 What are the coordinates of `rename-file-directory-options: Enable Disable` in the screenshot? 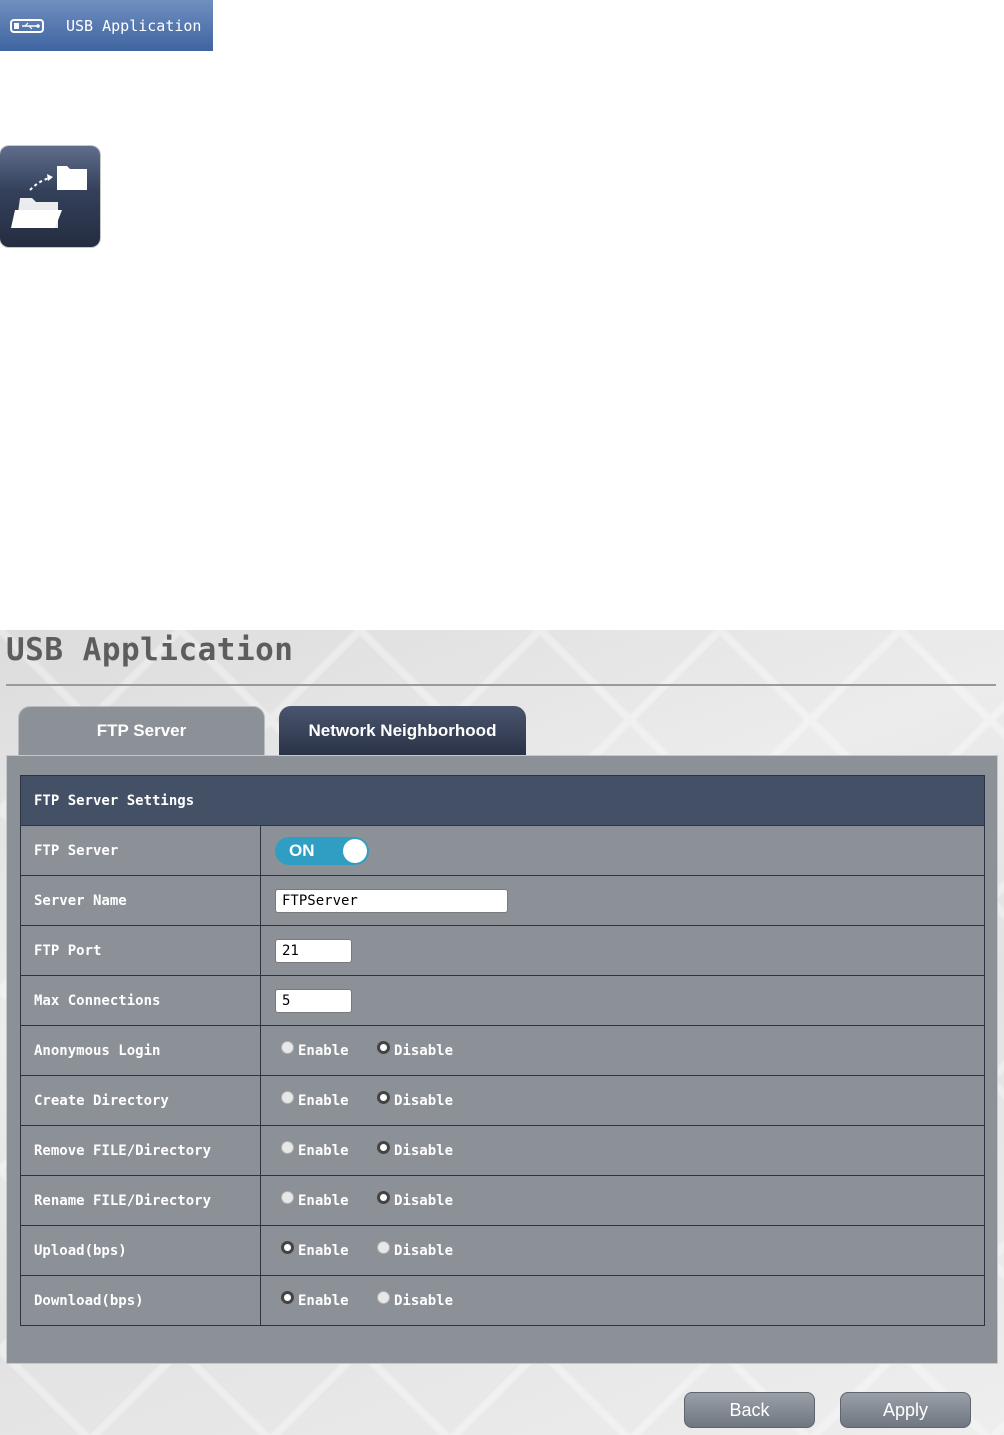 It's located at (622, 1200).